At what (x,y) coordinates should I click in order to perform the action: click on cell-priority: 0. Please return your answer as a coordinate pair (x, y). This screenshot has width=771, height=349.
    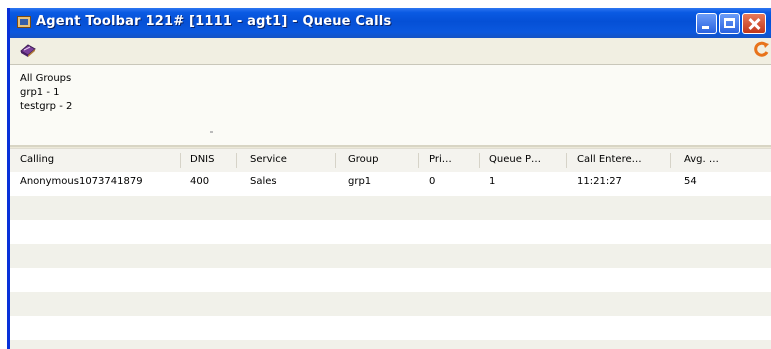
    Looking at the image, I should click on (432, 181).